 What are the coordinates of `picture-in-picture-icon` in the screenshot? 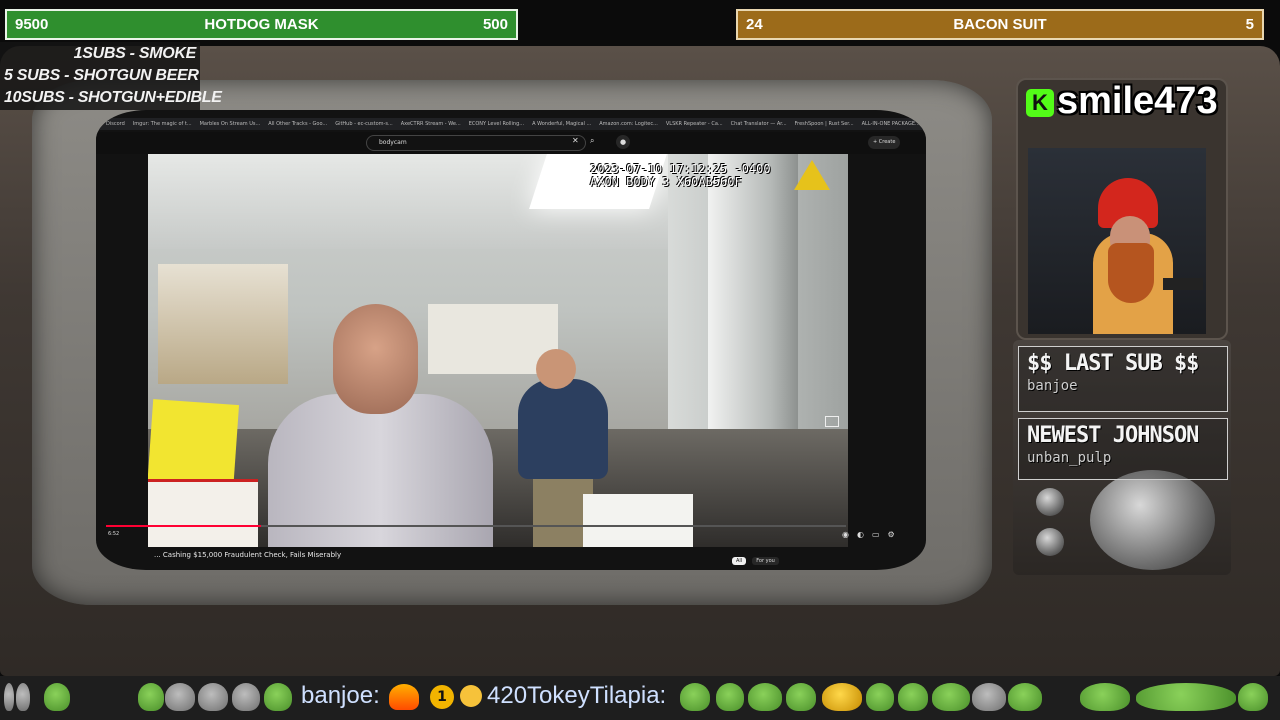 It's located at (832, 421).